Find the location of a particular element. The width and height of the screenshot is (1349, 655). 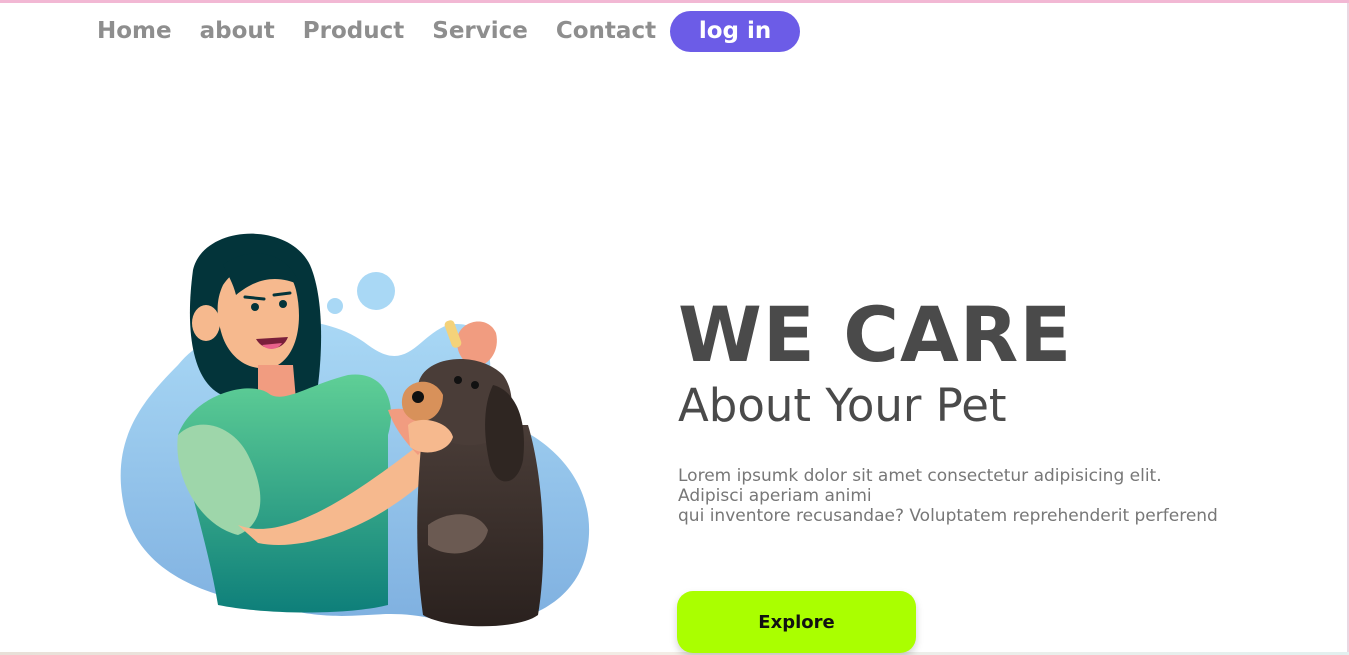

nav-link-product: Product is located at coordinates (353, 31).